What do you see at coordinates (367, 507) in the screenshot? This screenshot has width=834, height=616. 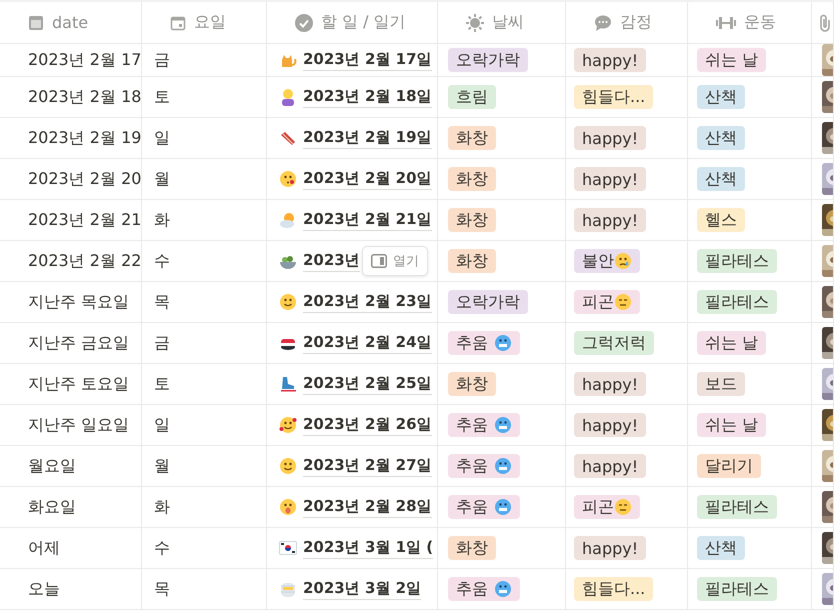 I see `page-title-link: 2023년 2월 28일` at bounding box center [367, 507].